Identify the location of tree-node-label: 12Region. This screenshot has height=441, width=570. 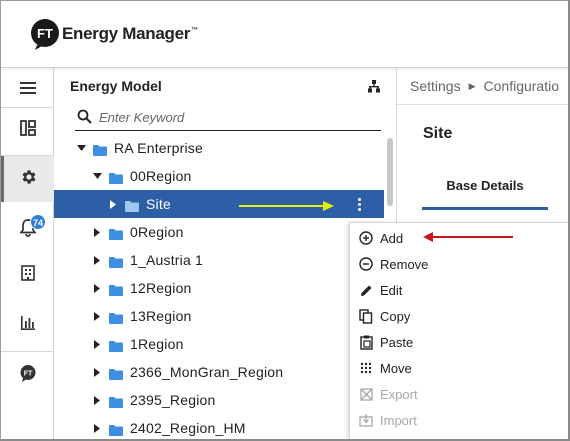
(161, 288).